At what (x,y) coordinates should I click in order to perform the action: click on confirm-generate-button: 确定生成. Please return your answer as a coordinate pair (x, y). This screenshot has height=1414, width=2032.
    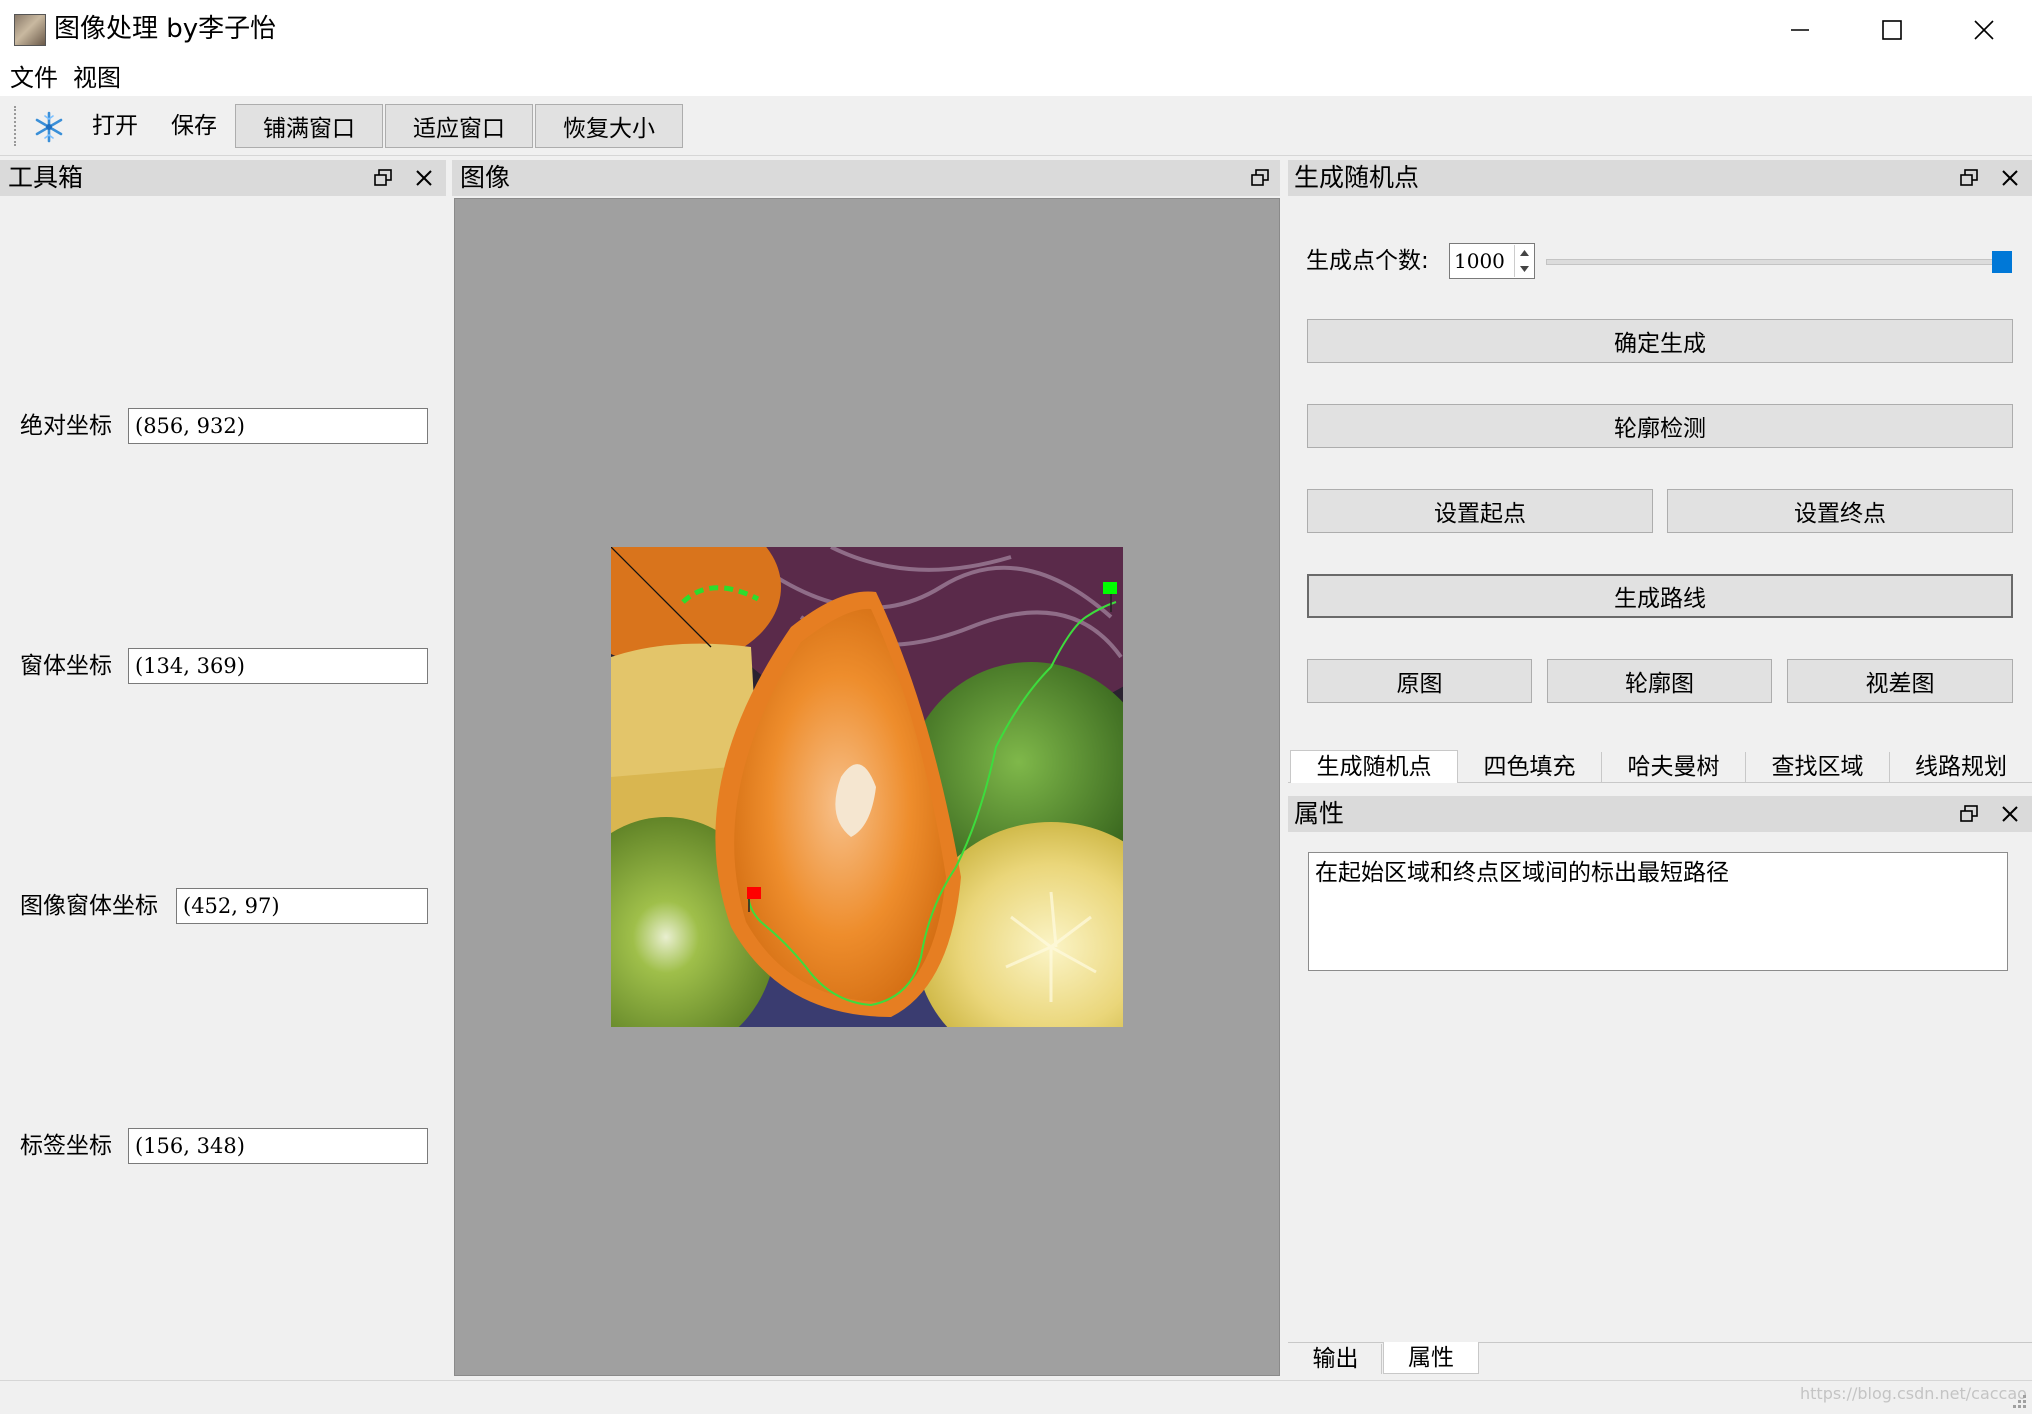
    Looking at the image, I should click on (1660, 341).